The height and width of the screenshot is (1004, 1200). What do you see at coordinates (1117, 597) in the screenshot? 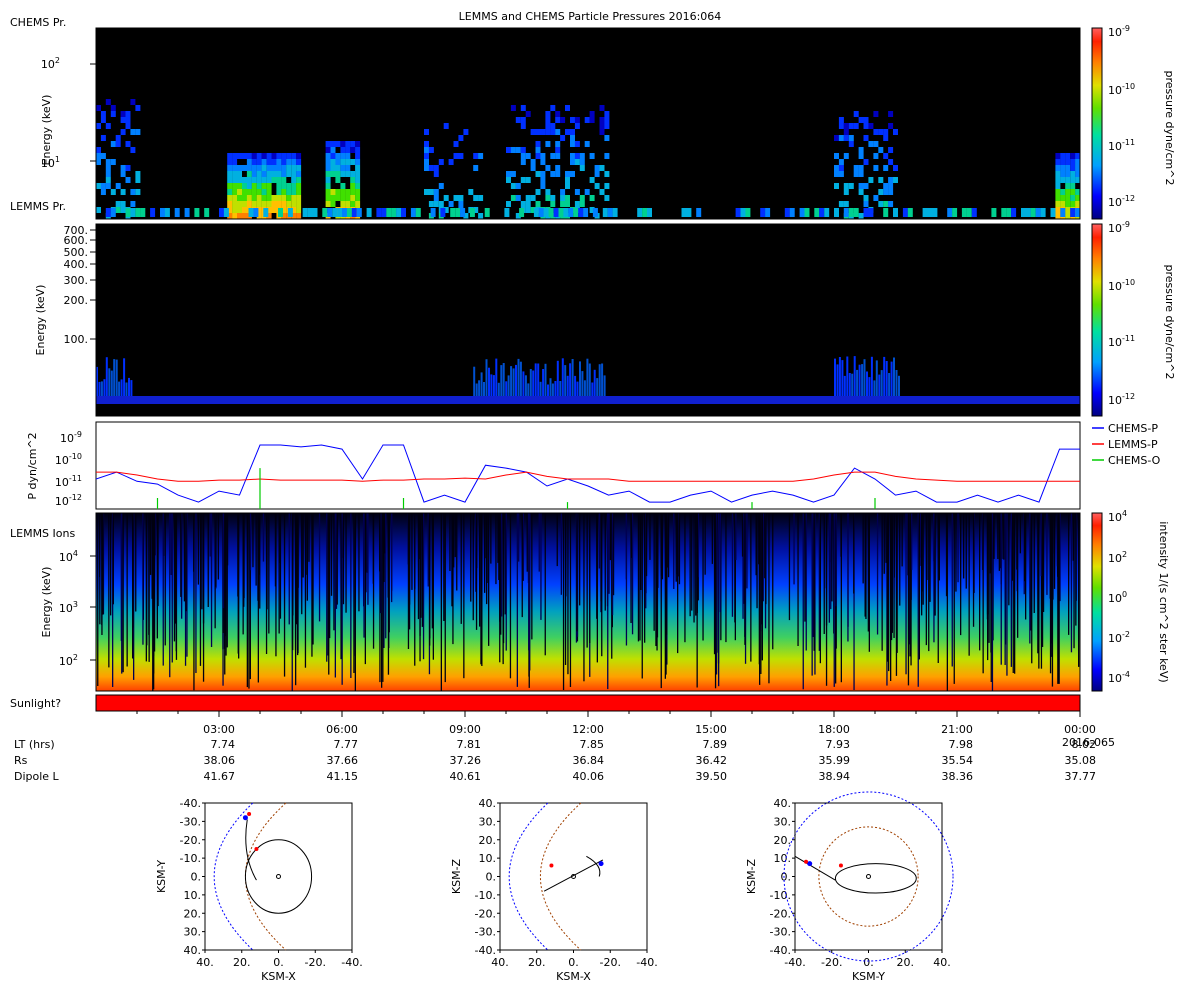
I see `svg-text: 100` at bounding box center [1117, 597].